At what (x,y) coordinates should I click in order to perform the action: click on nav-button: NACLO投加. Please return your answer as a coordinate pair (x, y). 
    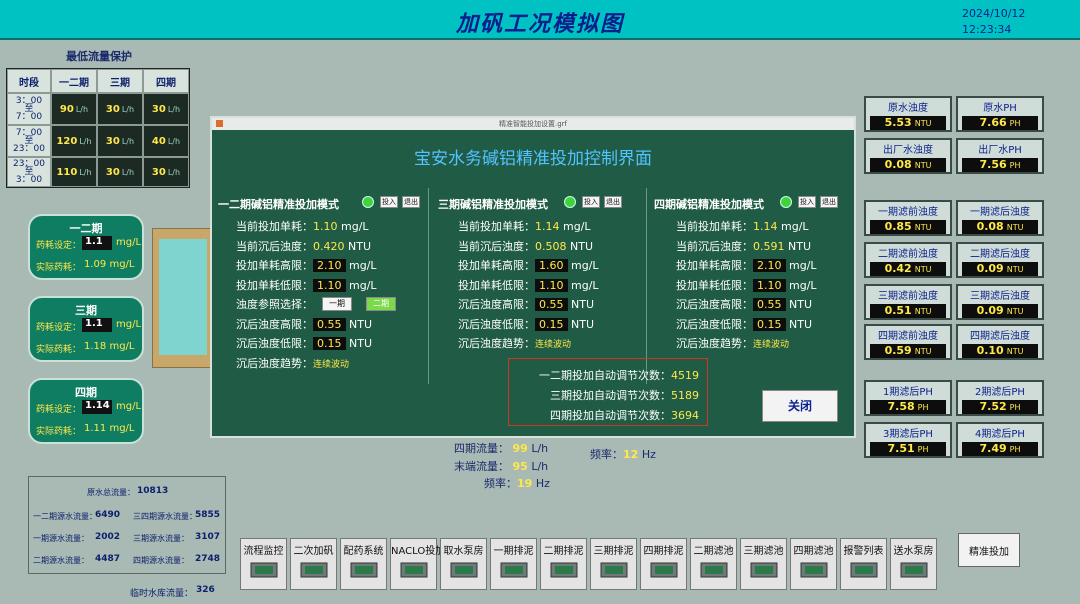
    Looking at the image, I should click on (417, 564).